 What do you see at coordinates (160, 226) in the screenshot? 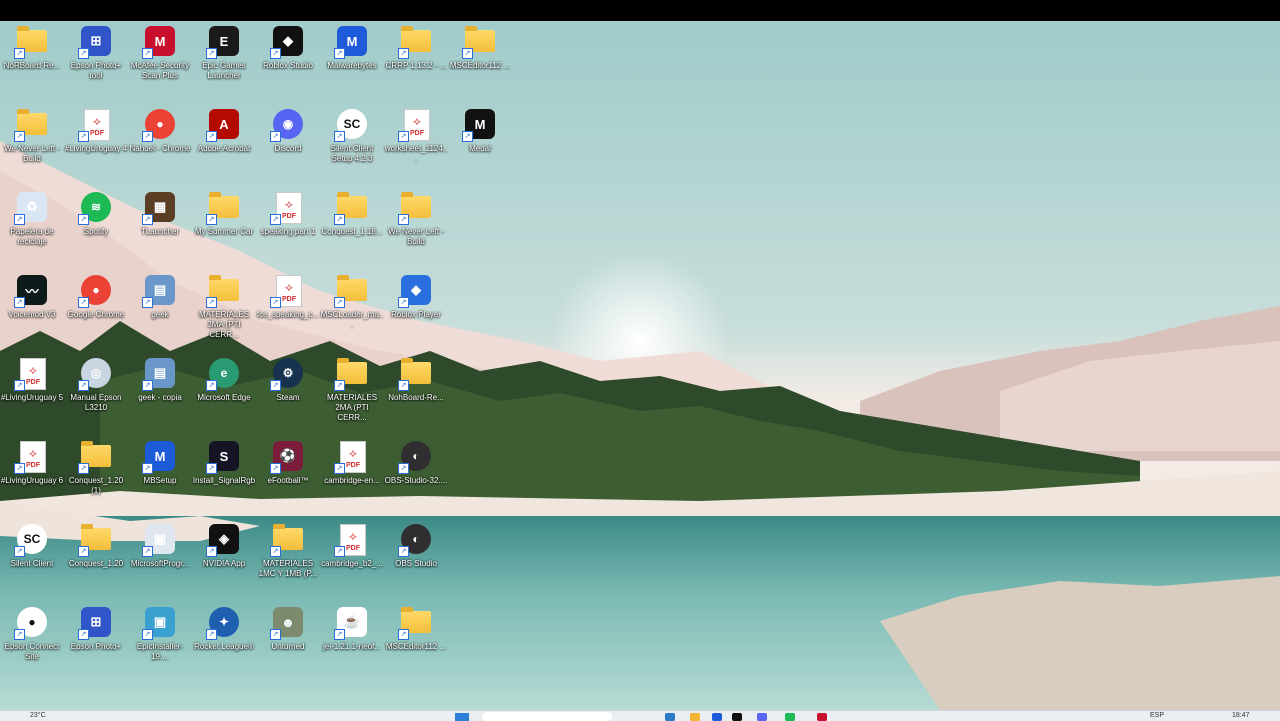
I see `desktop-icon: ▦ ↗ TLauncher` at bounding box center [160, 226].